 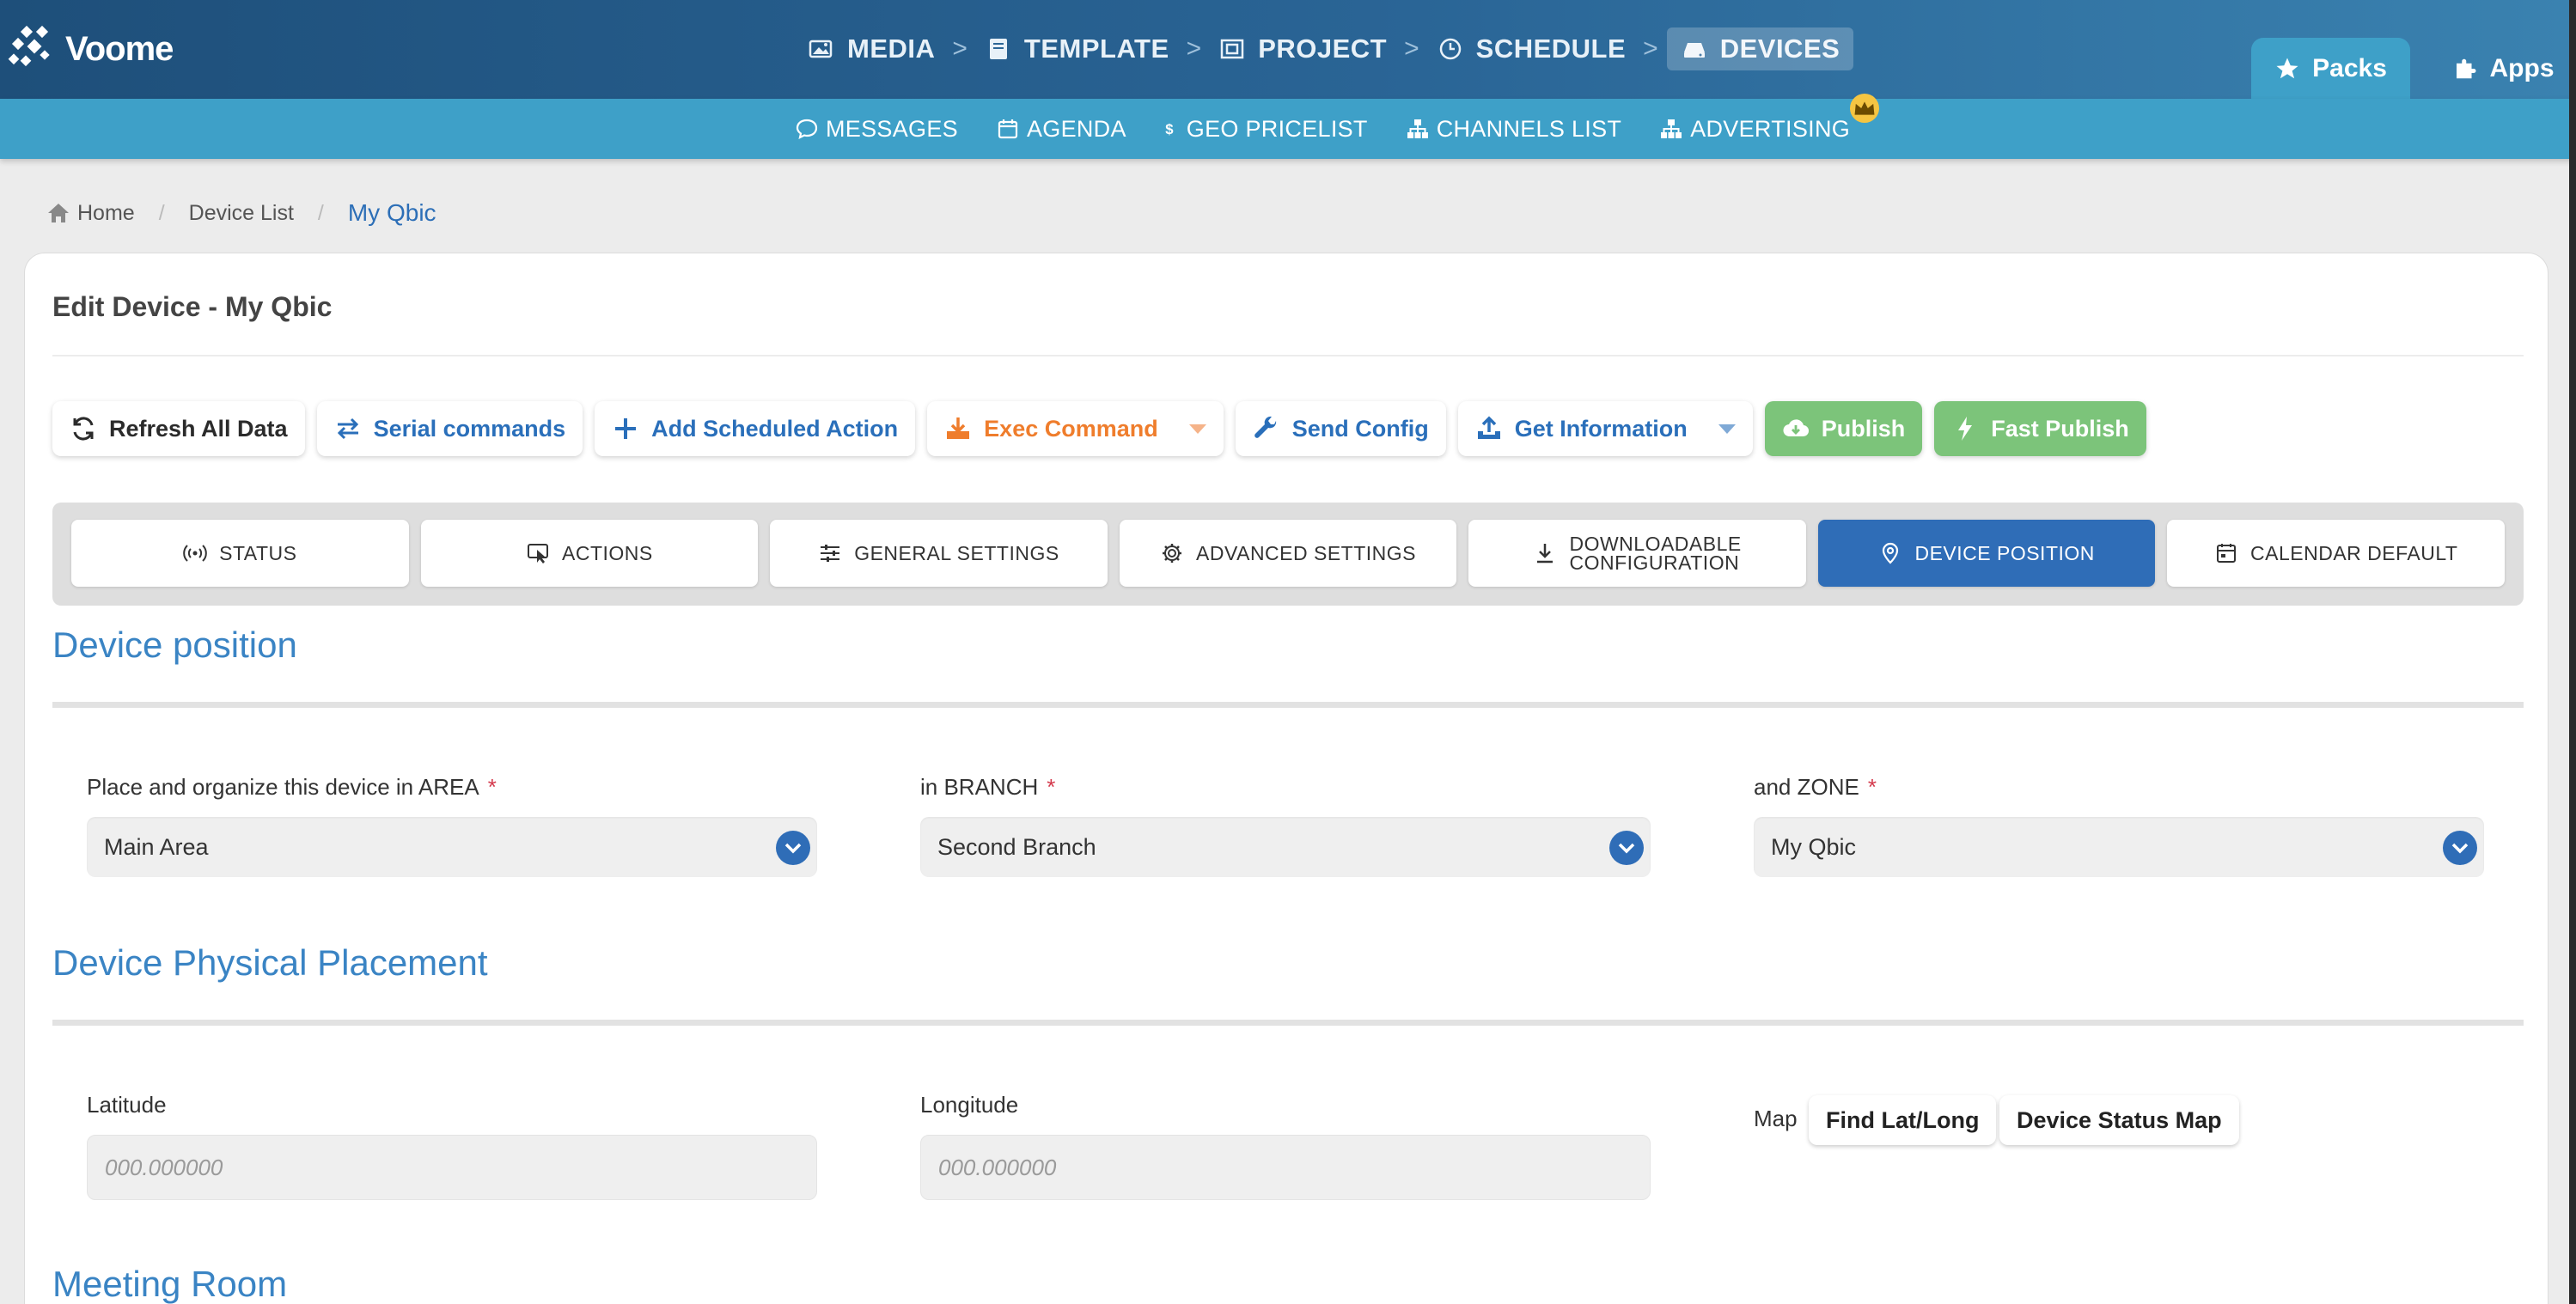 What do you see at coordinates (1814, 847) in the screenshot?
I see `zone-select-value: My Qbic` at bounding box center [1814, 847].